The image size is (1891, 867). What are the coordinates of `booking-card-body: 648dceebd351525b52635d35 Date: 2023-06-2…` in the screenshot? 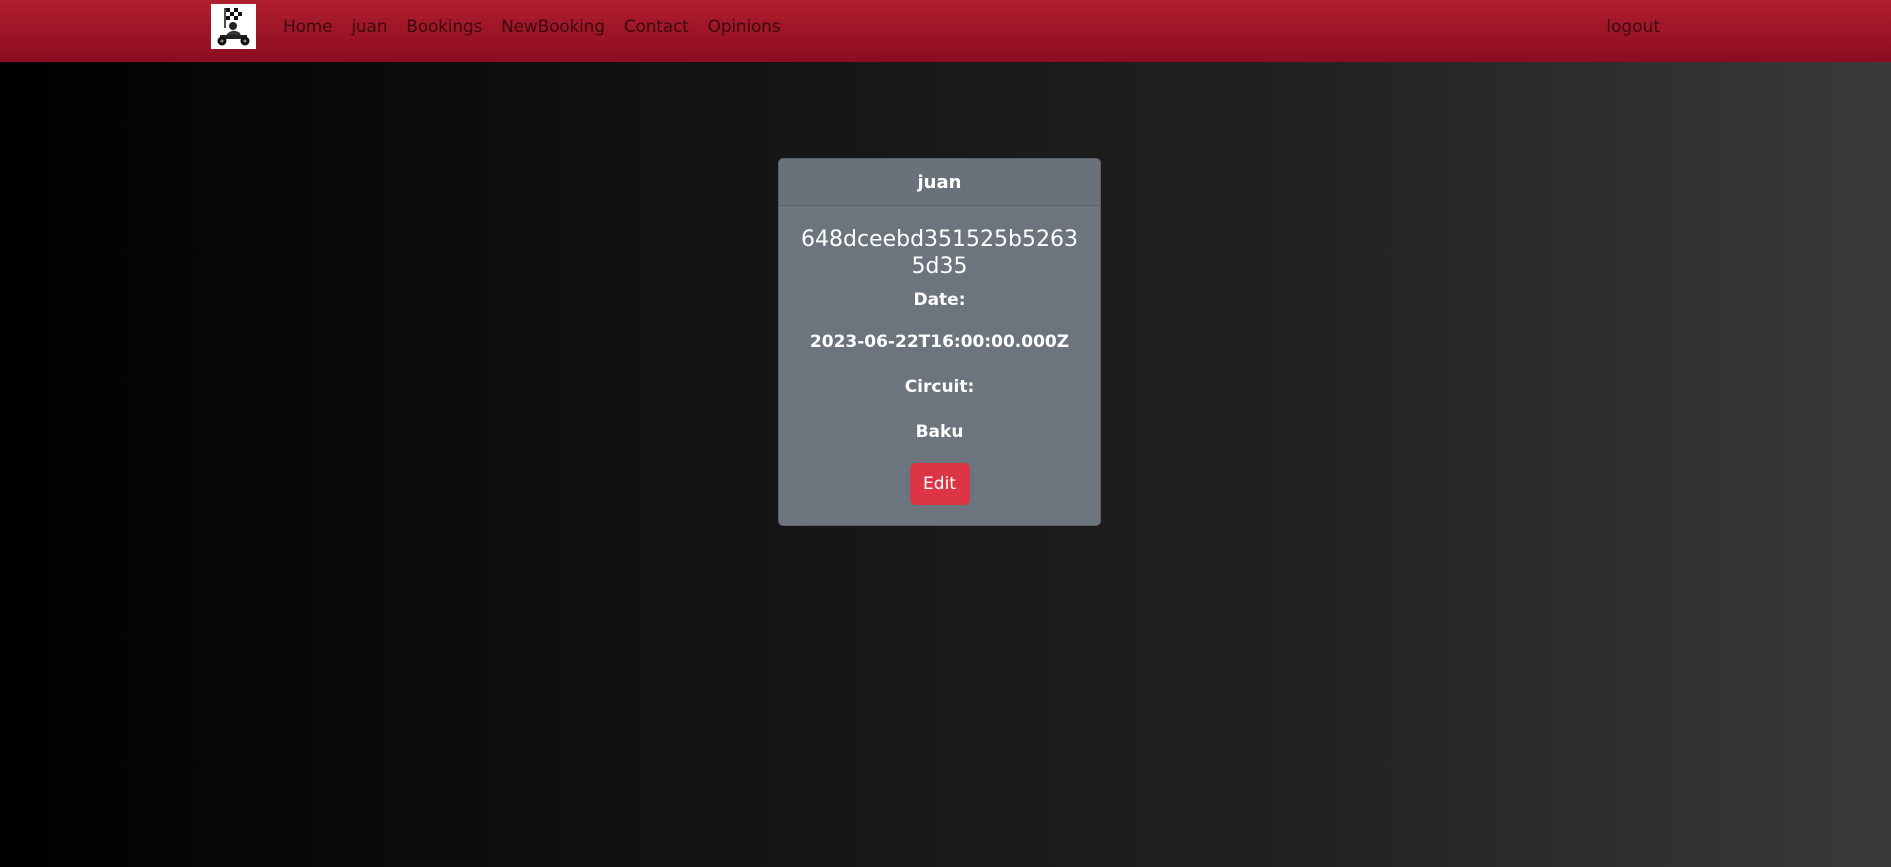 It's located at (939, 355).